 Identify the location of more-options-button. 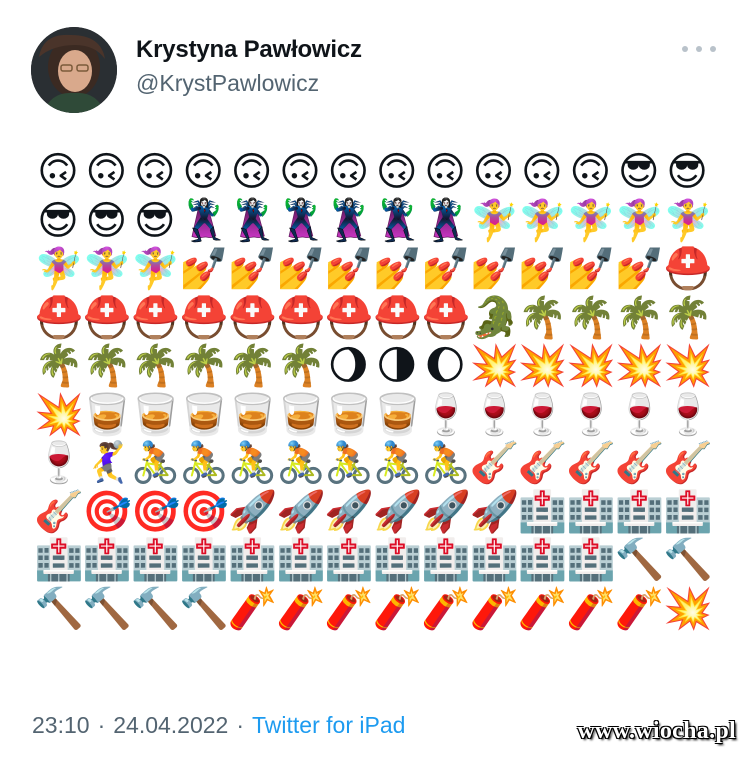
(699, 49).